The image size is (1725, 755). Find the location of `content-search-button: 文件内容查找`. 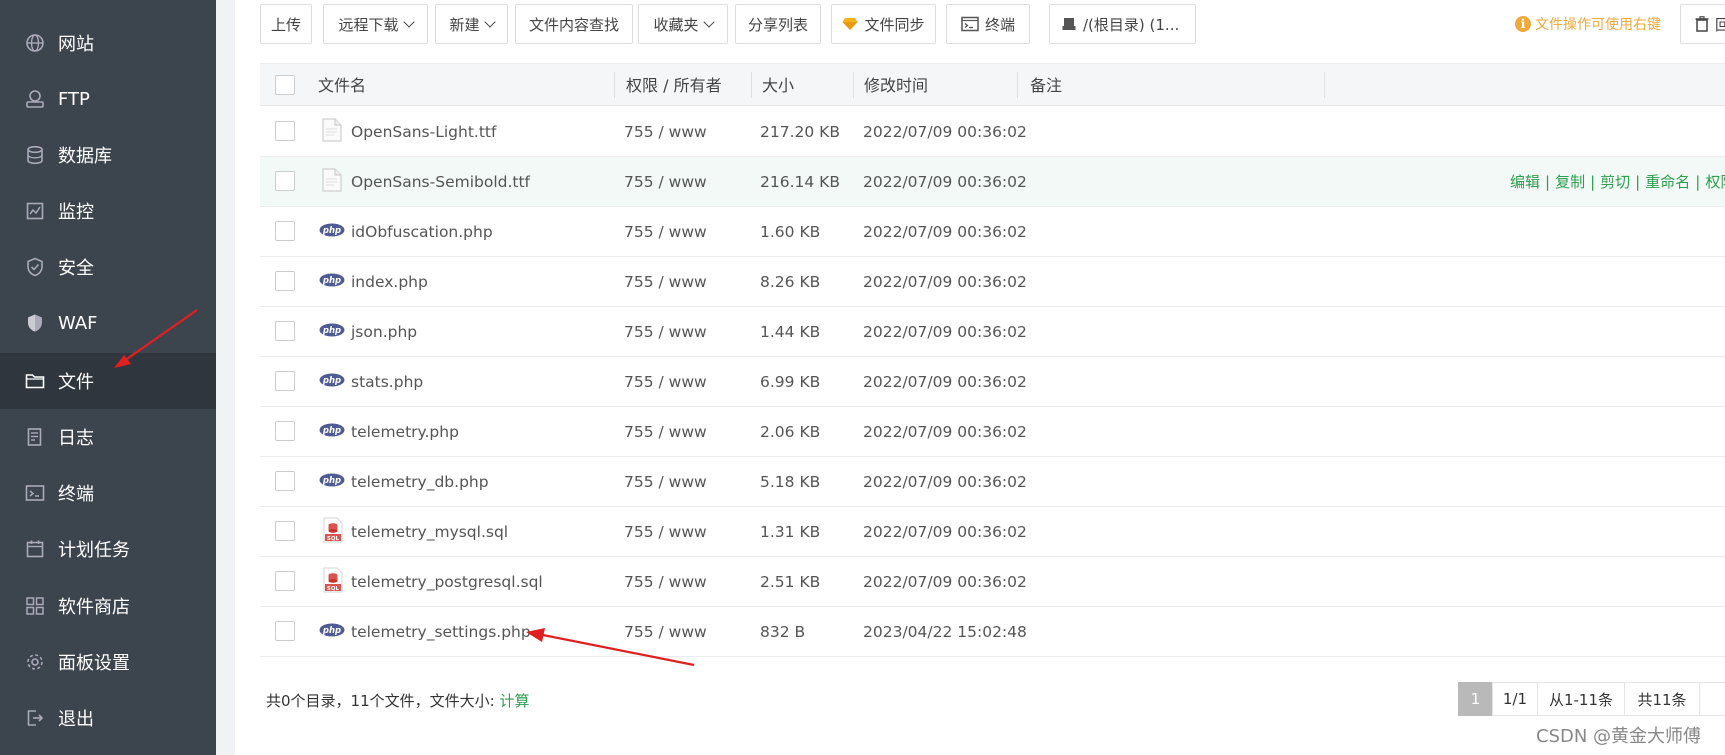

content-search-button: 文件内容查找 is located at coordinates (574, 24).